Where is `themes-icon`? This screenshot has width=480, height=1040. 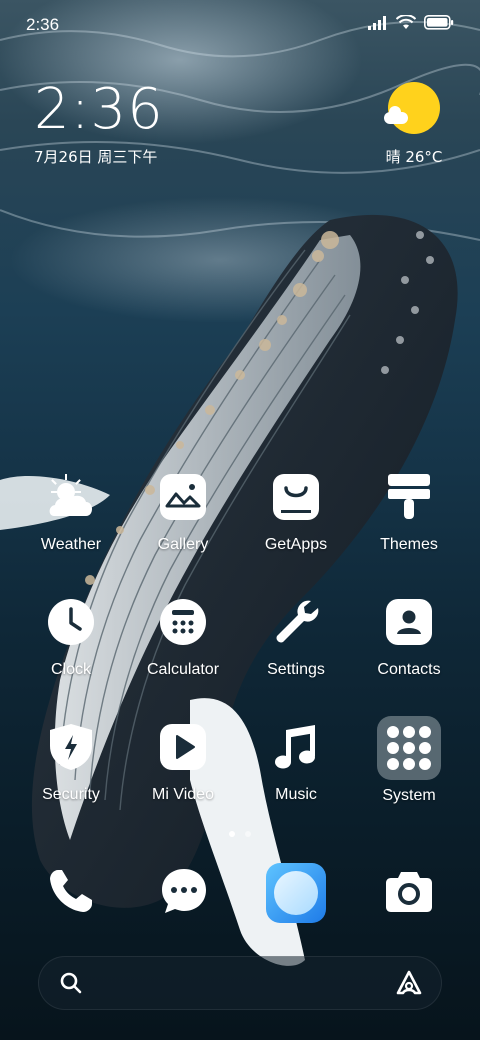
themes-icon is located at coordinates (409, 497).